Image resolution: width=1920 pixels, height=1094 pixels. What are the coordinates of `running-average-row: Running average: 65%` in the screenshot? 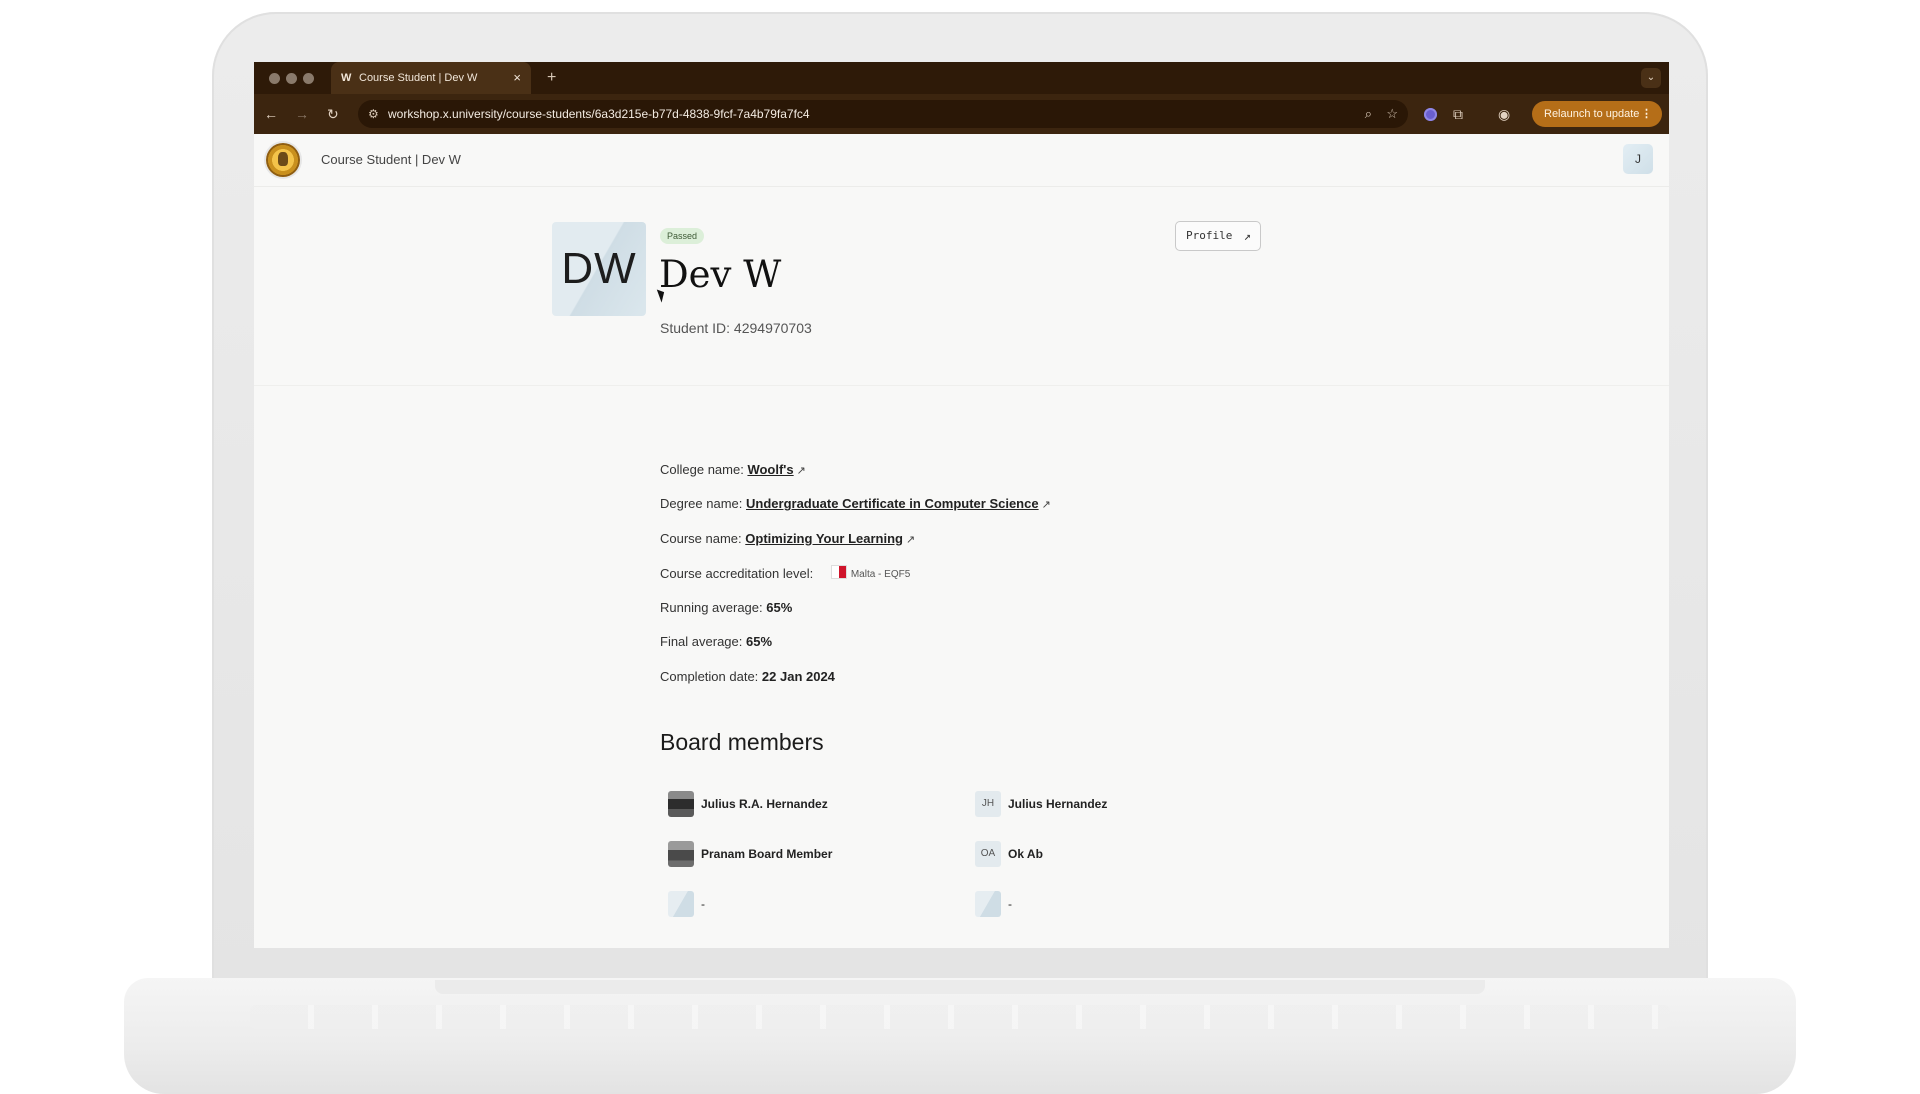 It's located at (726, 607).